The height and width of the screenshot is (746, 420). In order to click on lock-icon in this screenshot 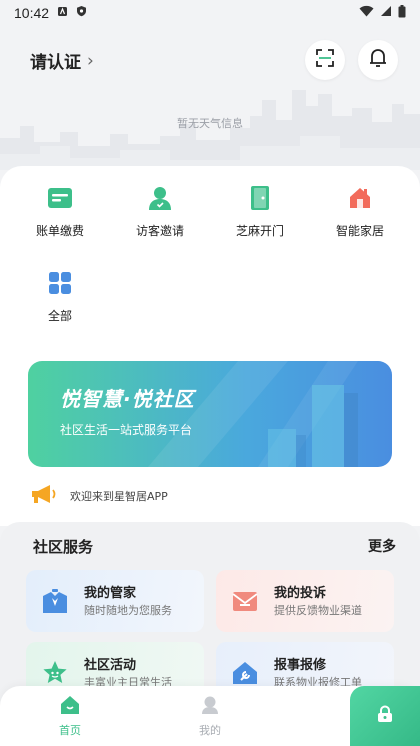, I will do `click(385, 716)`.